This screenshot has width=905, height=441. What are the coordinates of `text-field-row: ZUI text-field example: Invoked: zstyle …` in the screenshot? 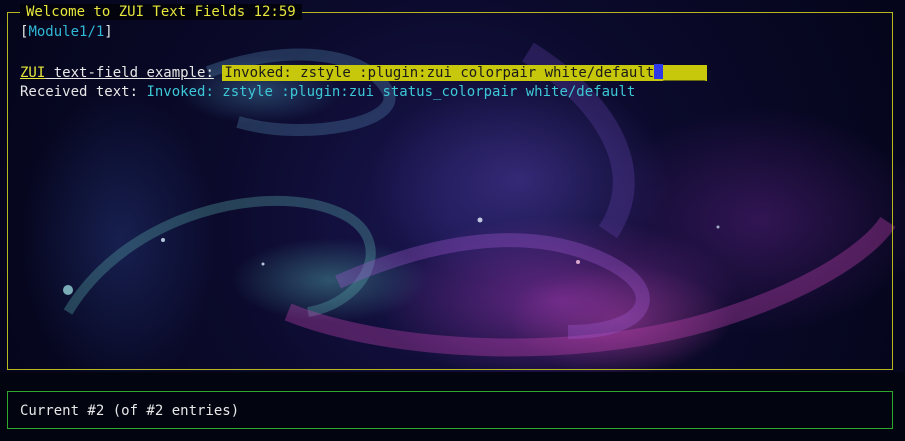 It's located at (364, 73).